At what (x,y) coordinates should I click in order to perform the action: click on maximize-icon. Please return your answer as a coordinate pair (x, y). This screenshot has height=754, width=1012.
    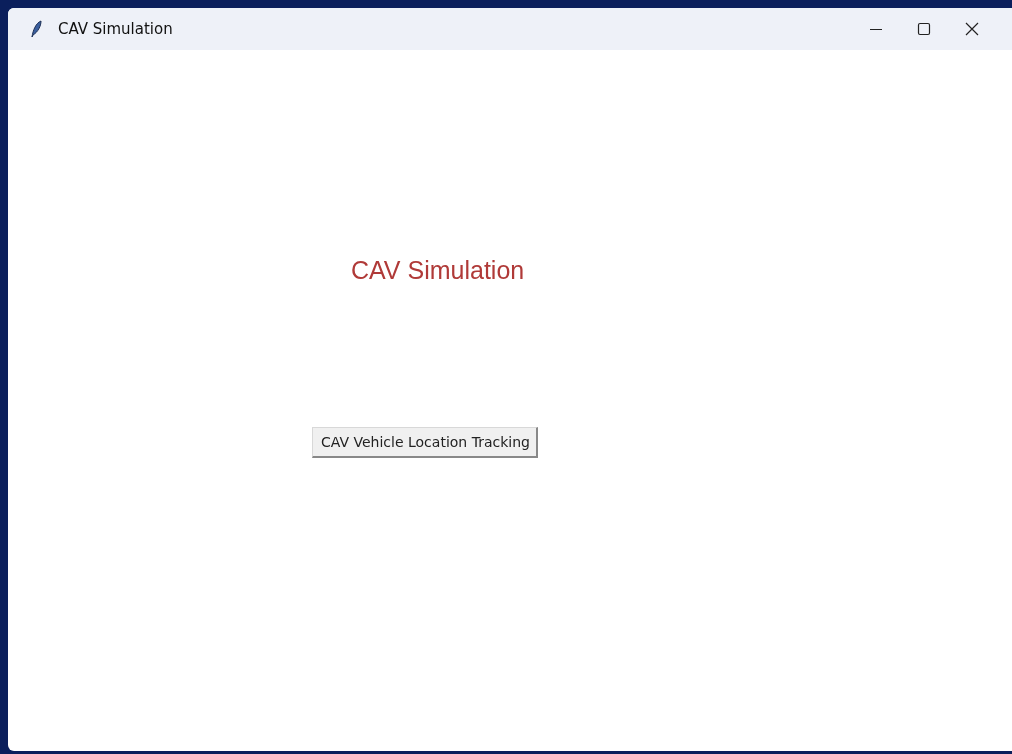
    Looking at the image, I should click on (924, 29).